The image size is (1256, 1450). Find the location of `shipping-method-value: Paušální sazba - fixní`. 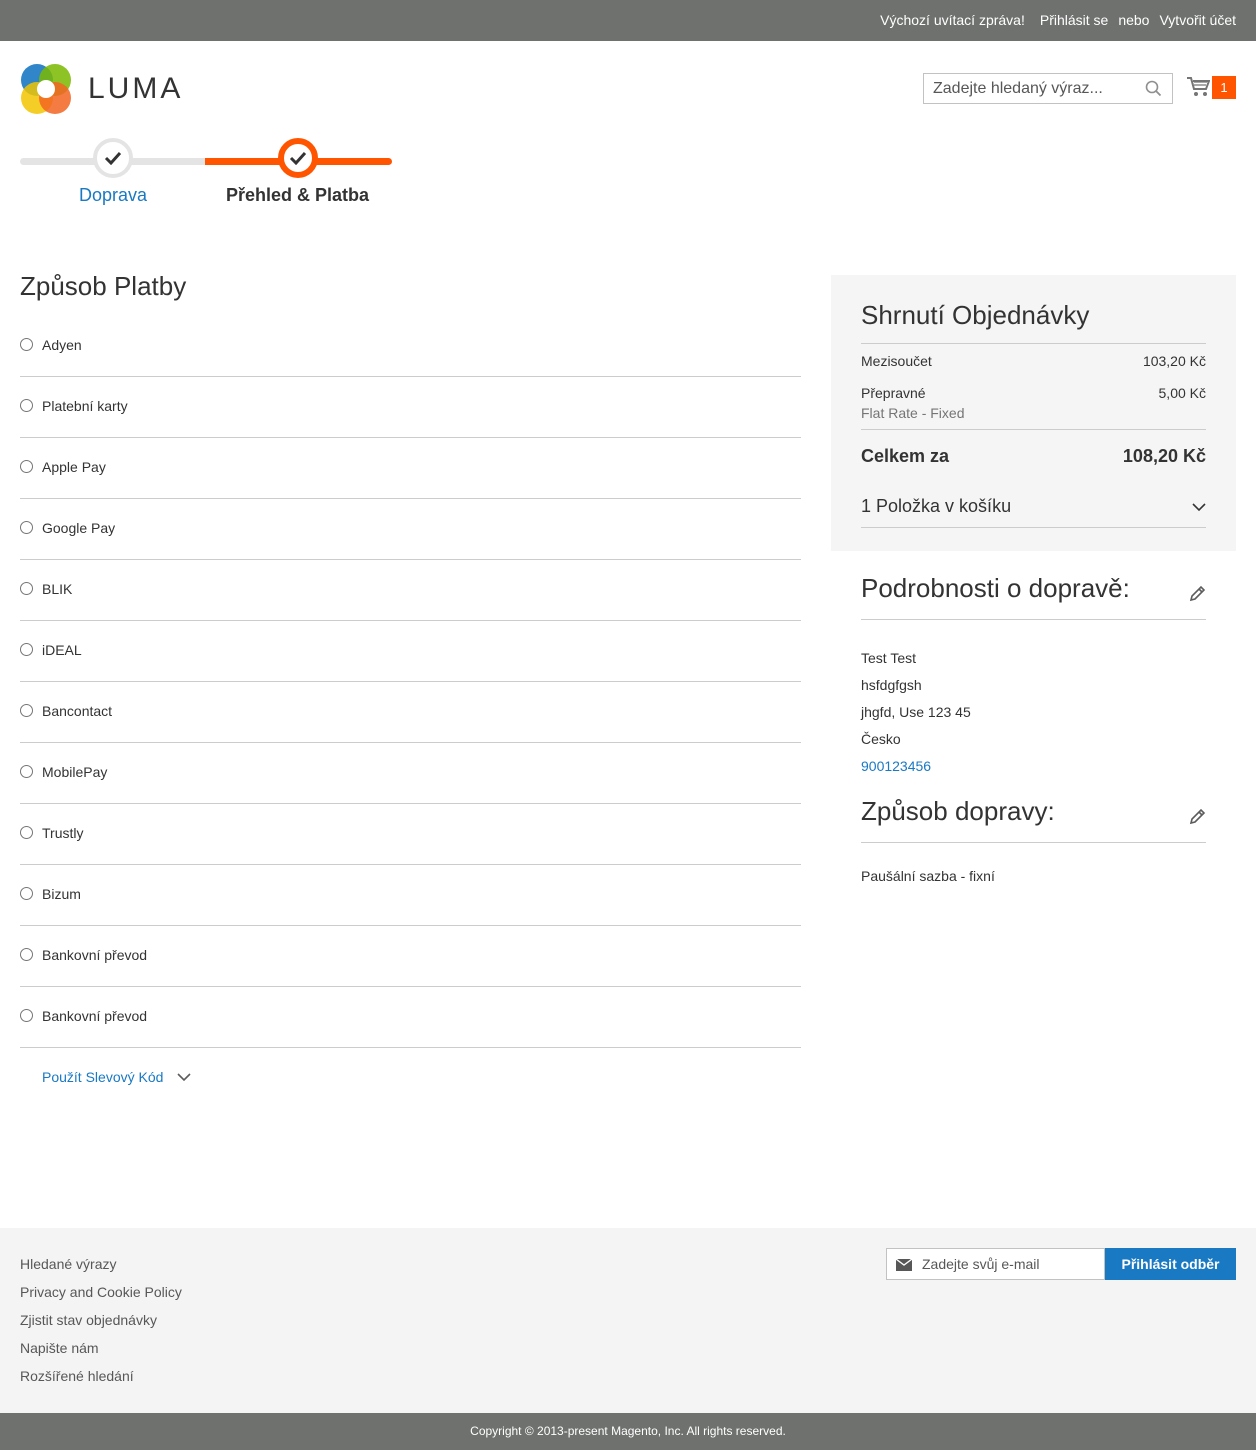

shipping-method-value: Paušální sazba - fixní is located at coordinates (928, 876).